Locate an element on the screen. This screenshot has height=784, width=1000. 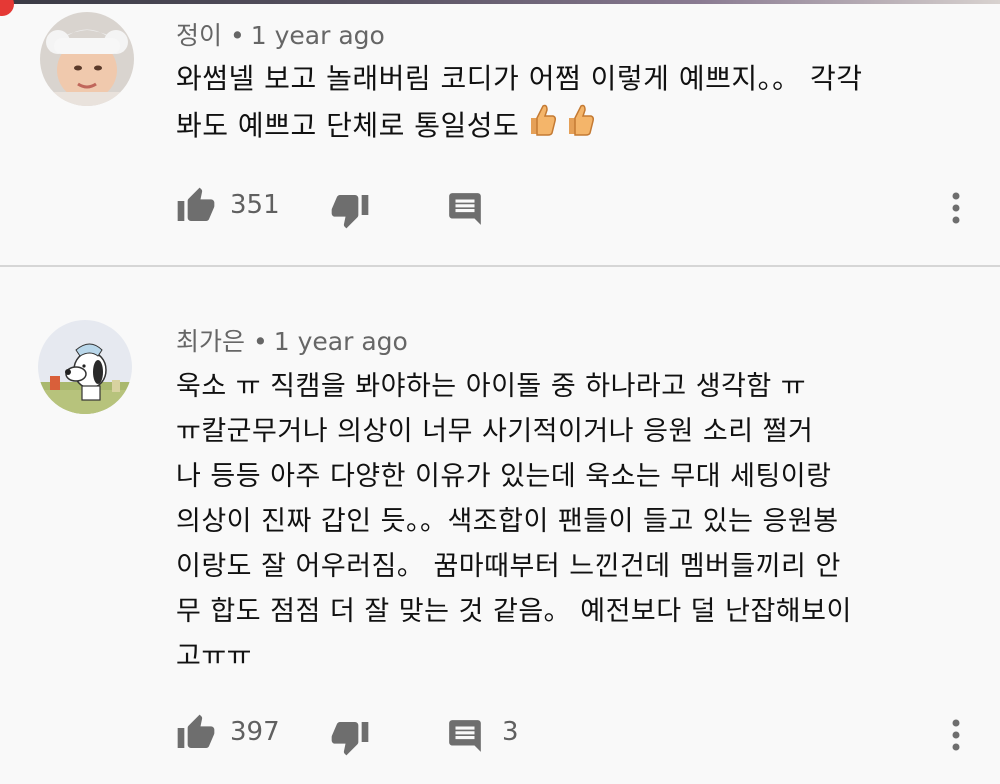
author-name: 정이 is located at coordinates (199, 35).